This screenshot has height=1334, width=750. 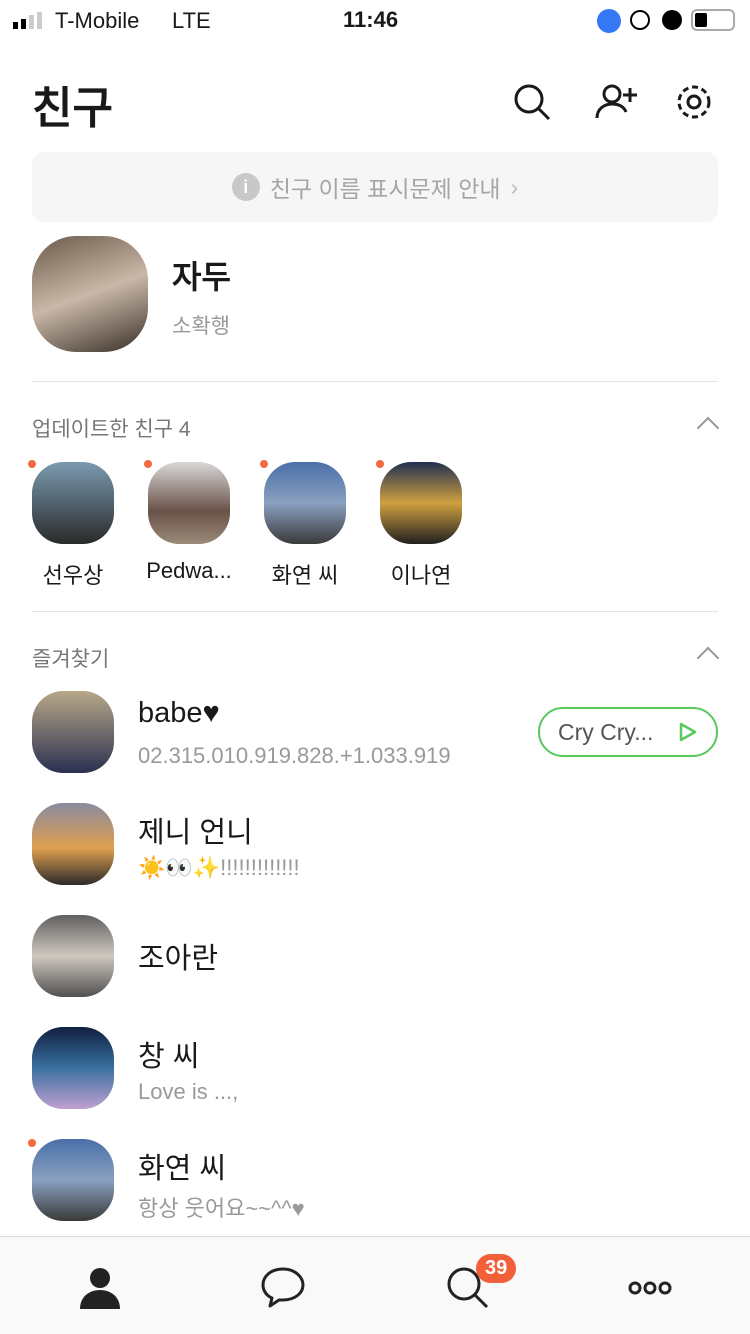 I want to click on name-display-notice-banner: i 친구 이름 표시문제 안내 ›, so click(x=375, y=187).